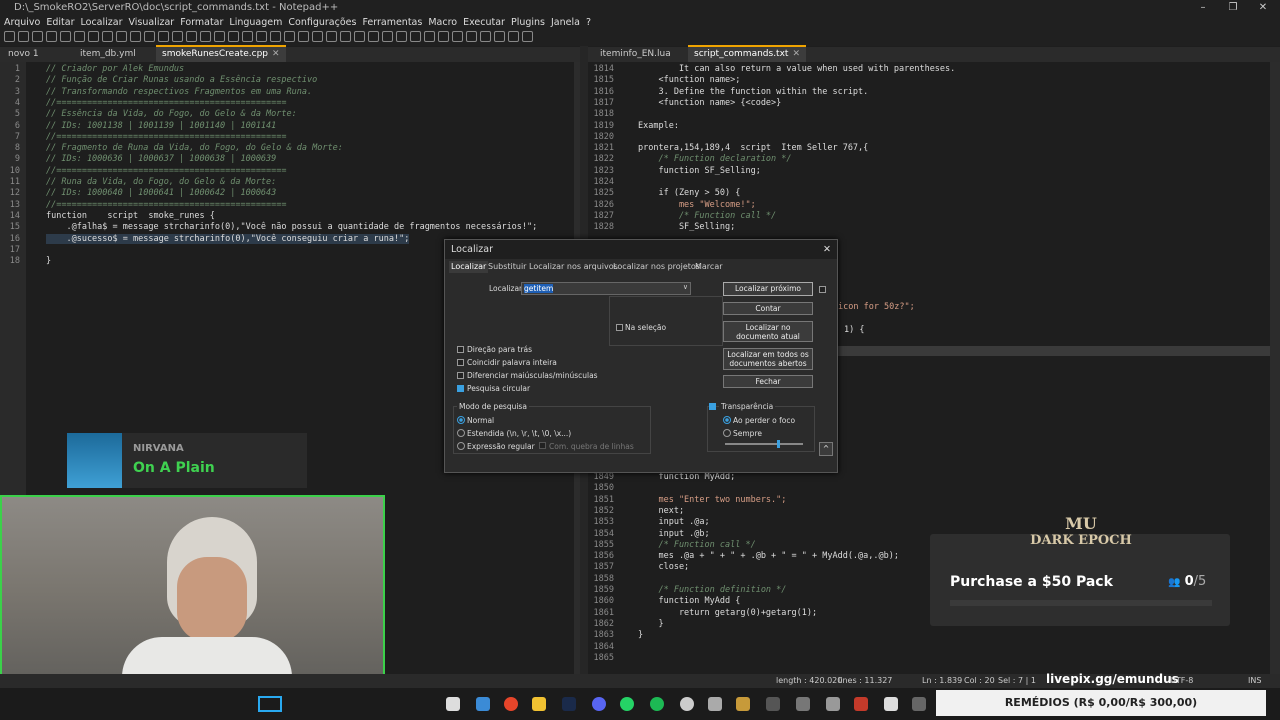 The height and width of the screenshot is (720, 1280). What do you see at coordinates (768, 381) in the screenshot?
I see `close-dialog-button: Fechar` at bounding box center [768, 381].